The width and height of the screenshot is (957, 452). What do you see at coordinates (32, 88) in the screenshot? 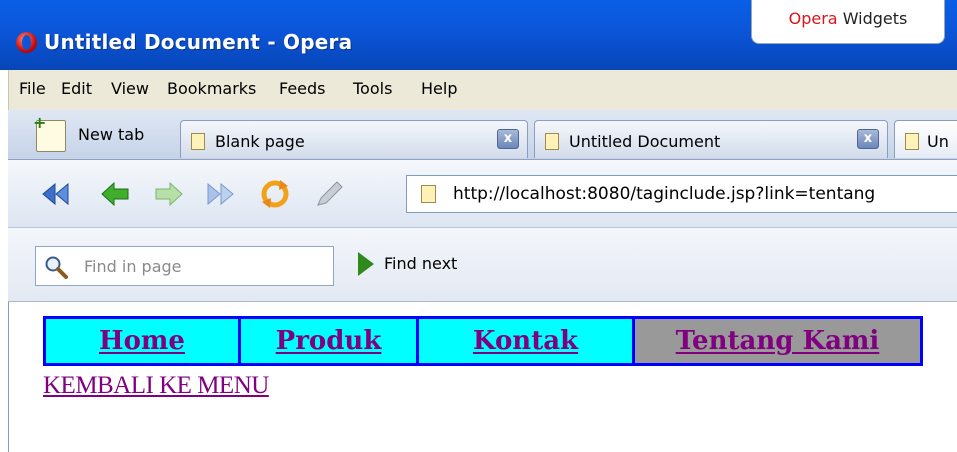
I see `menu-file: File` at bounding box center [32, 88].